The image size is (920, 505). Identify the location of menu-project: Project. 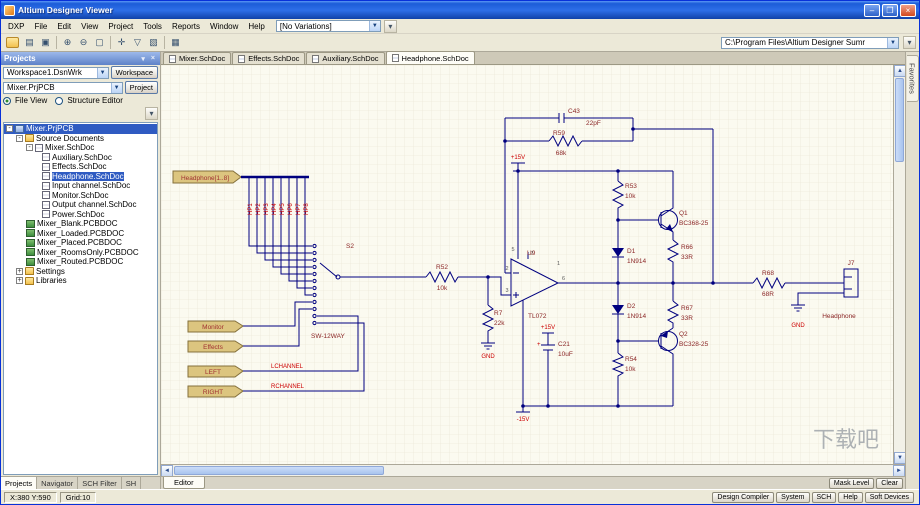
(120, 26).